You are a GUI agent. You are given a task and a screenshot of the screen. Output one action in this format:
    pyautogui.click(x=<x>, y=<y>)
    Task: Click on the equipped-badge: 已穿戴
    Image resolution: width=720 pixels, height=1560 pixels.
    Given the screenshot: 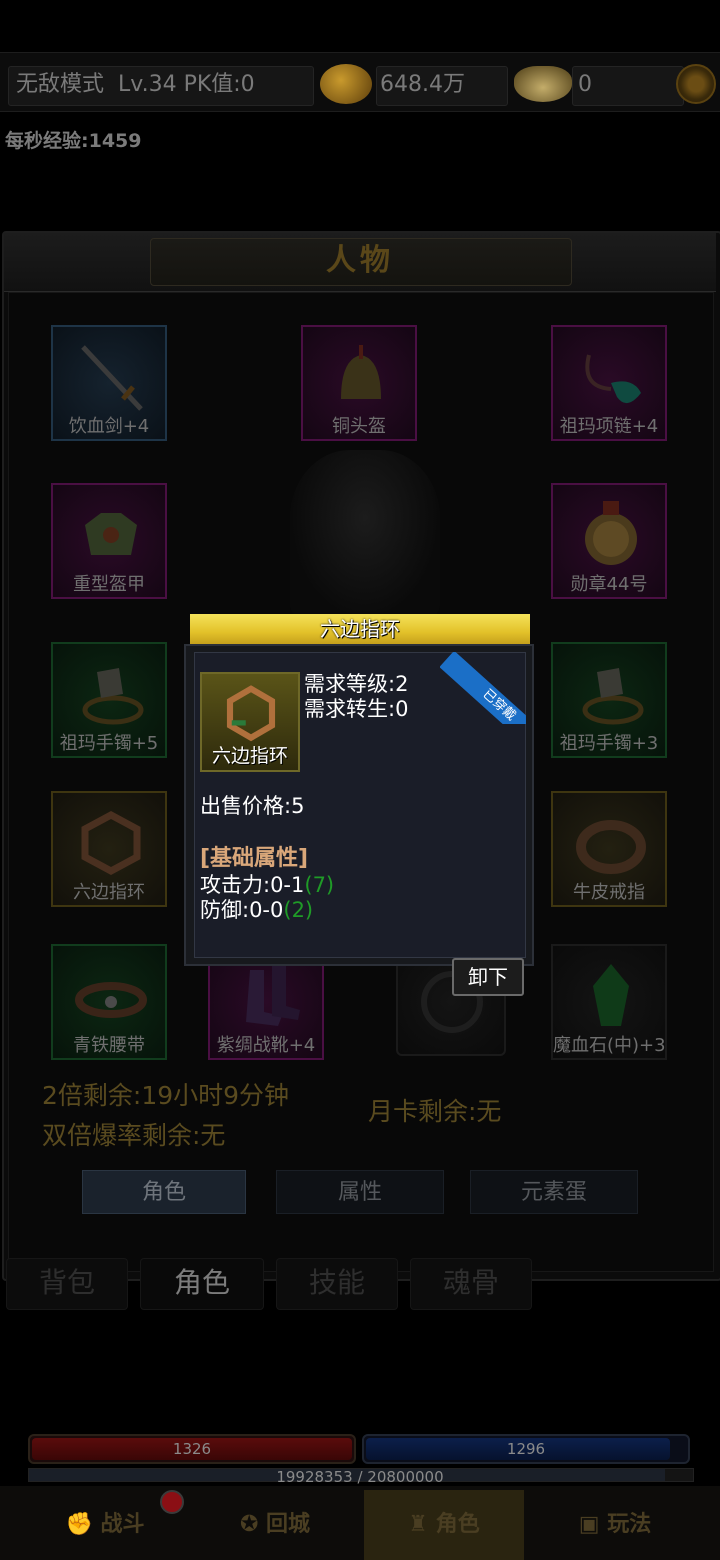 What is the action you would take?
    pyautogui.click(x=483, y=688)
    